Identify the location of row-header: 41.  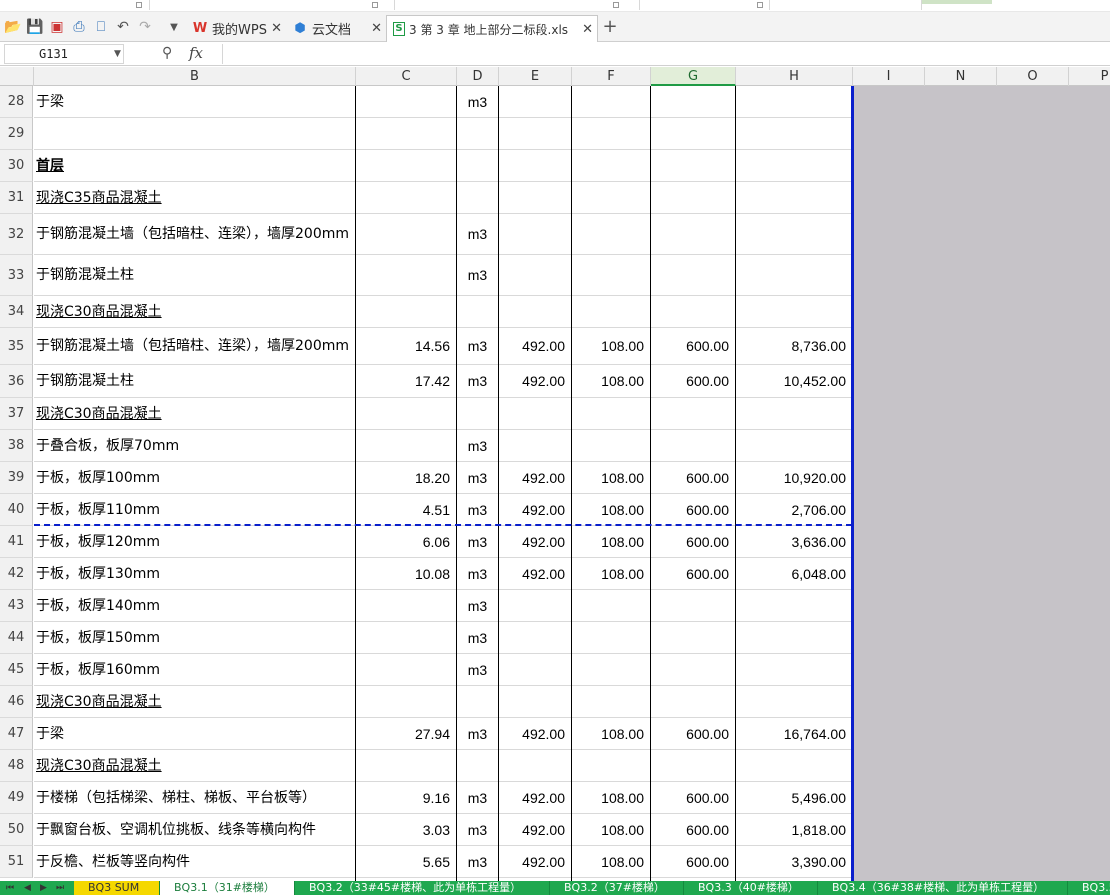
(16, 542).